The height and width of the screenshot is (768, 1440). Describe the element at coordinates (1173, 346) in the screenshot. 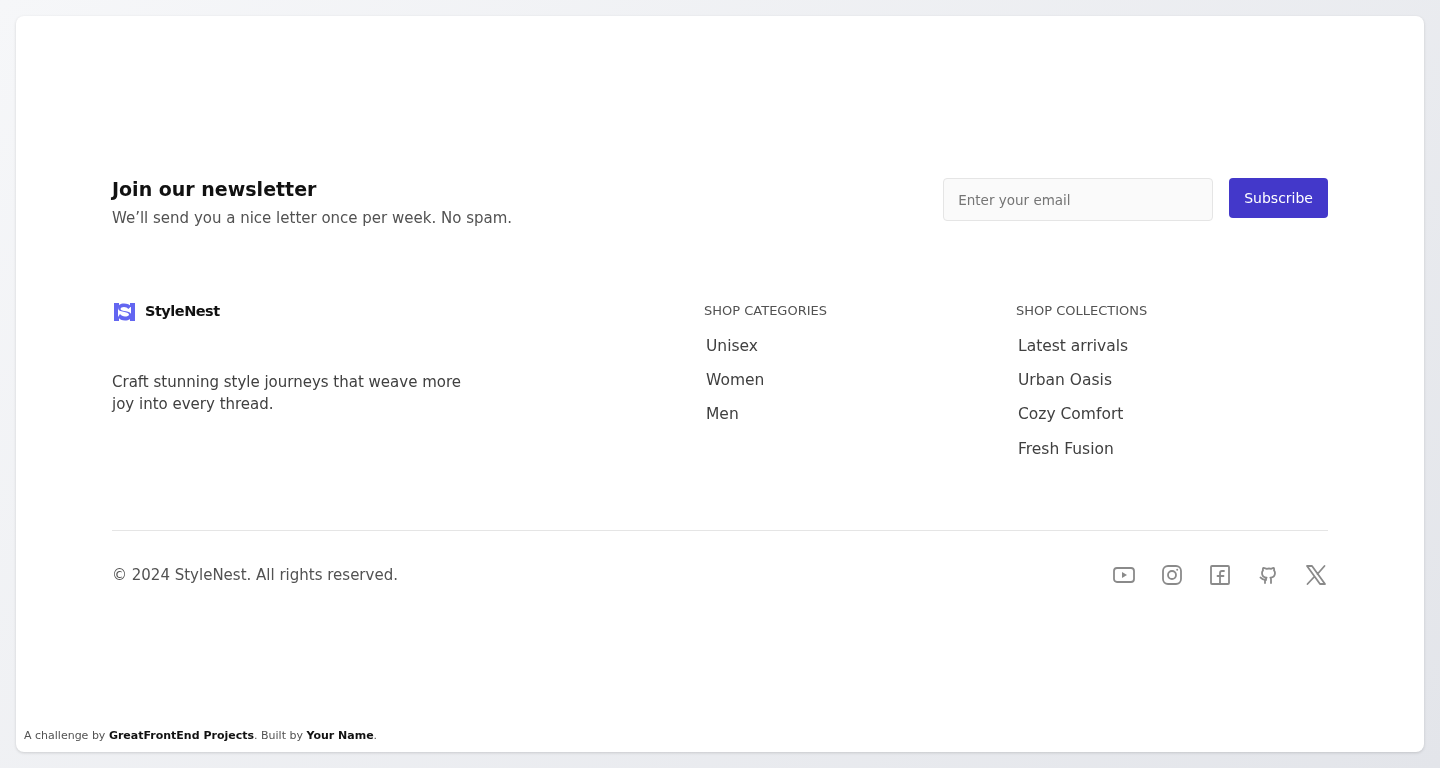

I see `footer-link: Latest arrivals` at that location.